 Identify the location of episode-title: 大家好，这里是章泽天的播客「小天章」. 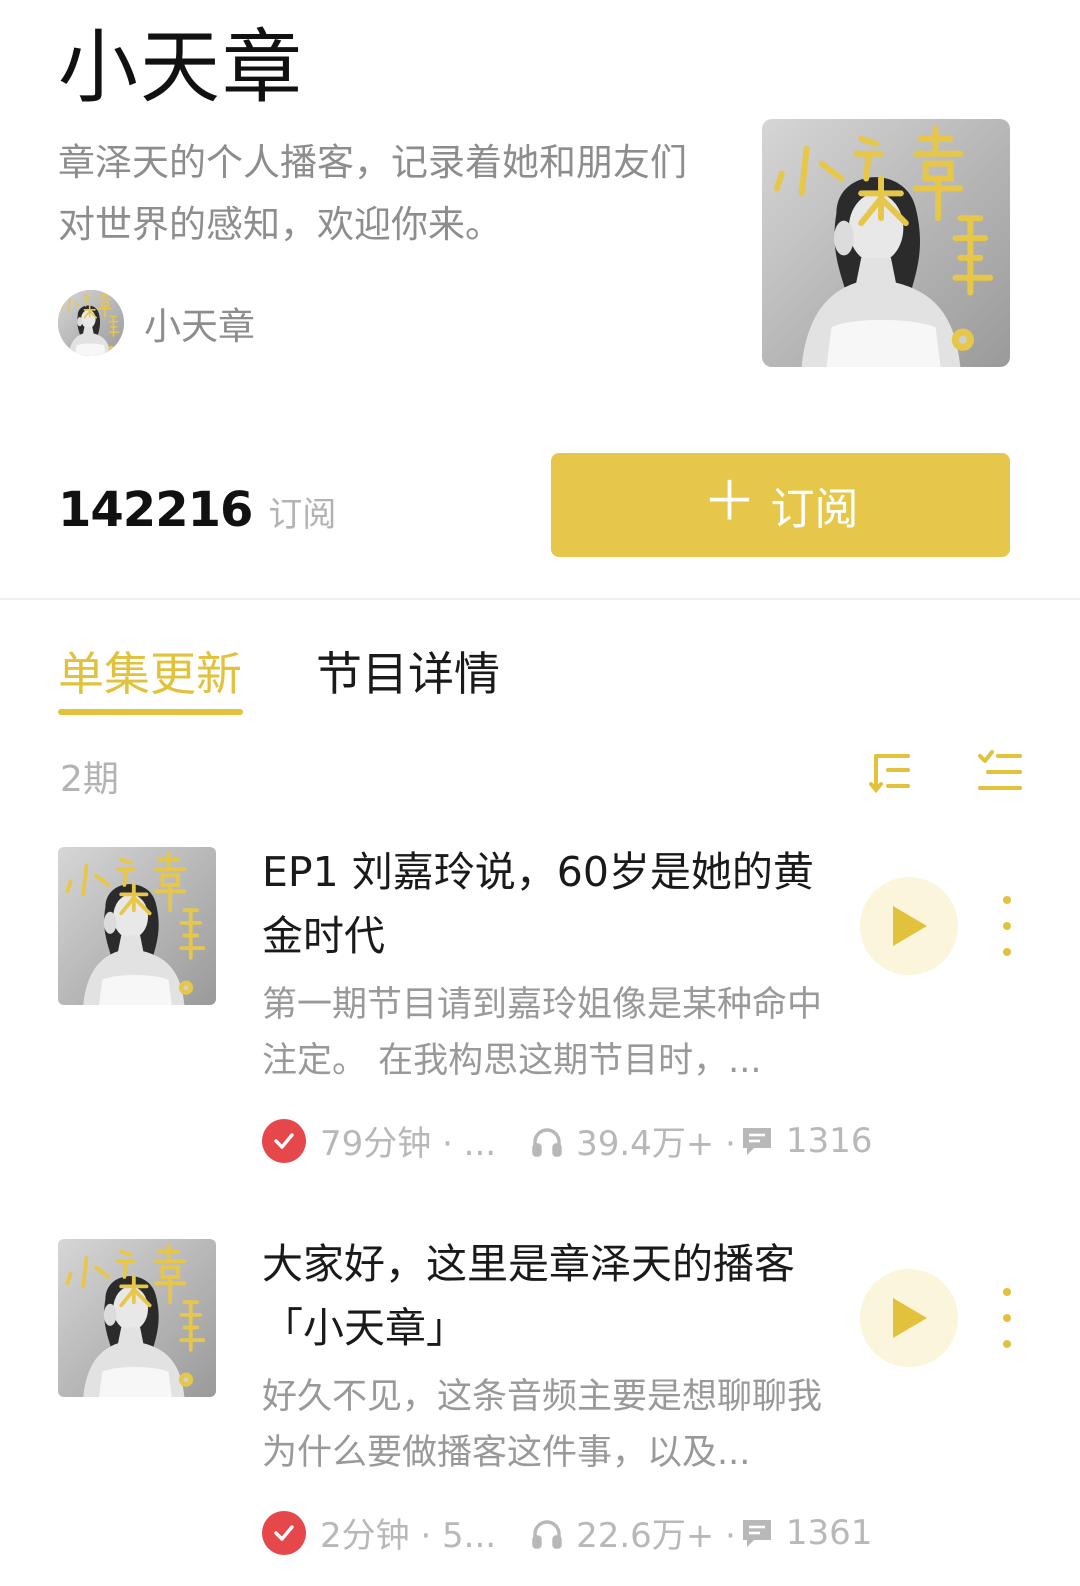
(552, 1296).